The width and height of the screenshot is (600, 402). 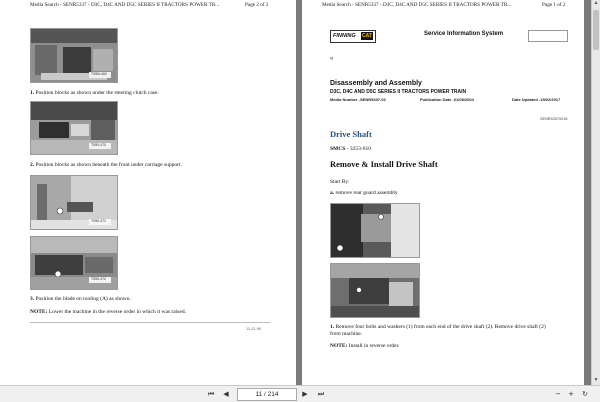 What do you see at coordinates (98, 221) in the screenshot?
I see `photo-3-tag: T050-471` at bounding box center [98, 221].